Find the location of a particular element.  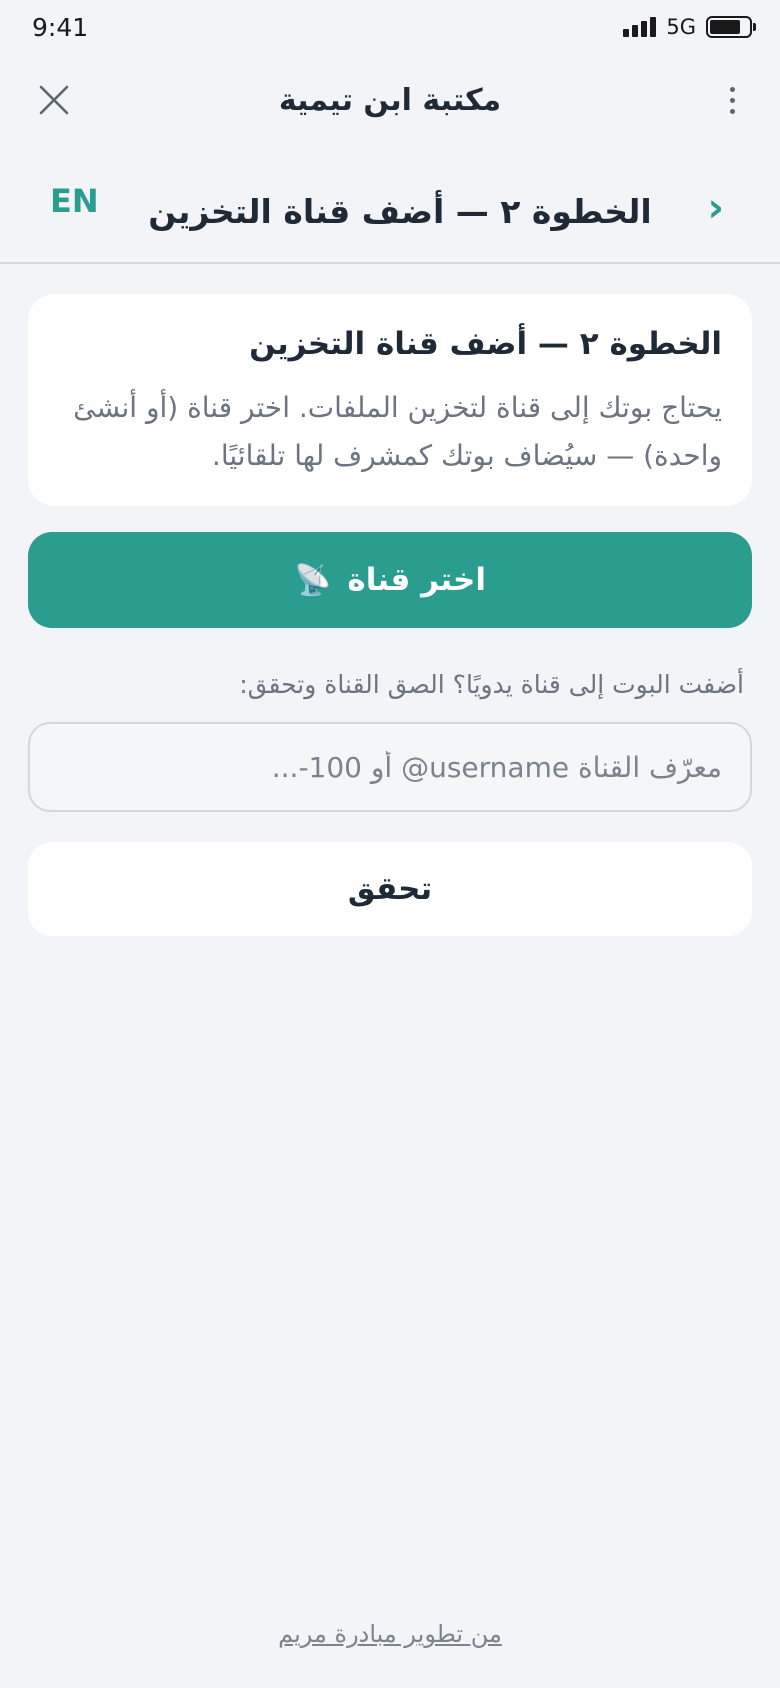

card-title: الخطوة ٢ — أضف قناة التخزين is located at coordinates (485, 344).